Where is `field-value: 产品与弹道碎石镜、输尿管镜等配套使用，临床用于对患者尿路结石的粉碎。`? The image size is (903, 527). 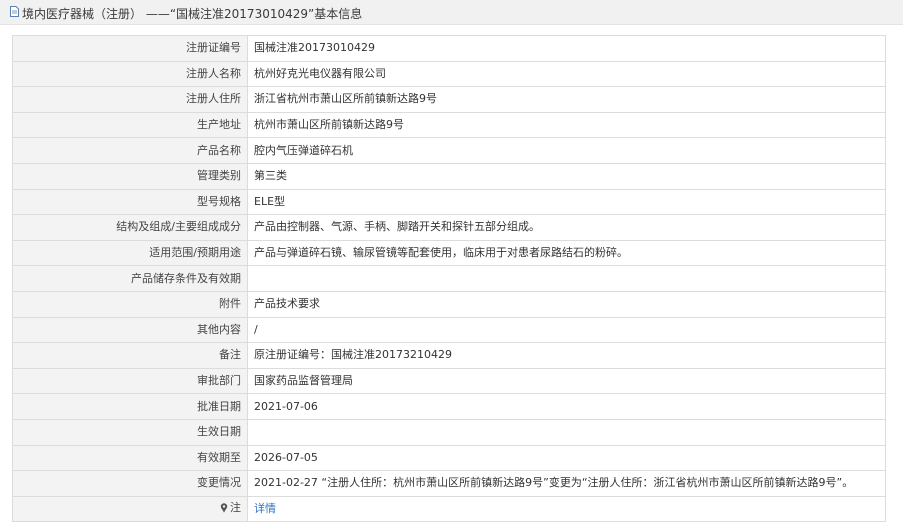 field-value: 产品与弹道碎石镜、输尿管镜等配套使用，临床用于对患者尿路结石的粉碎。 is located at coordinates (566, 253).